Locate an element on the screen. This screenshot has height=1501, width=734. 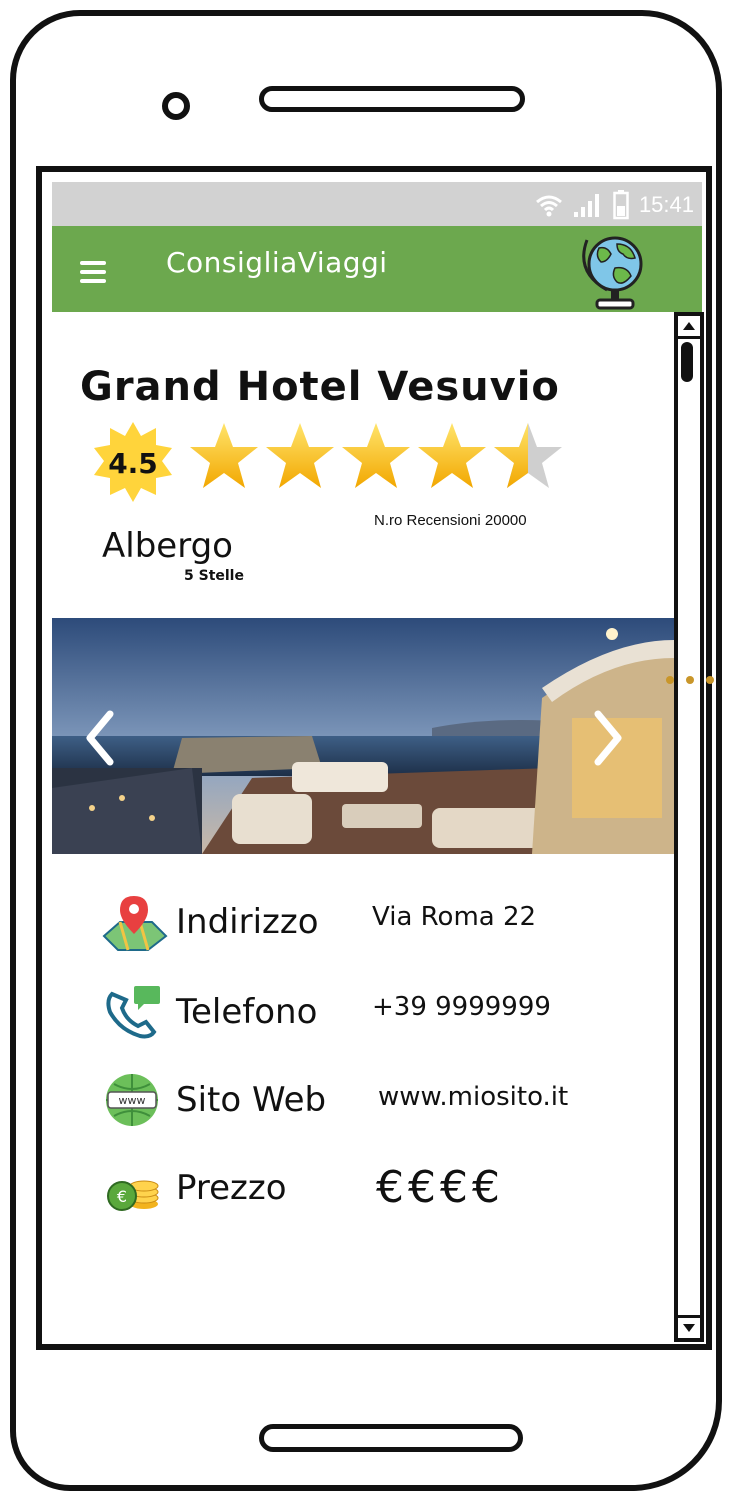
battery-icon is located at coordinates (621, 205).